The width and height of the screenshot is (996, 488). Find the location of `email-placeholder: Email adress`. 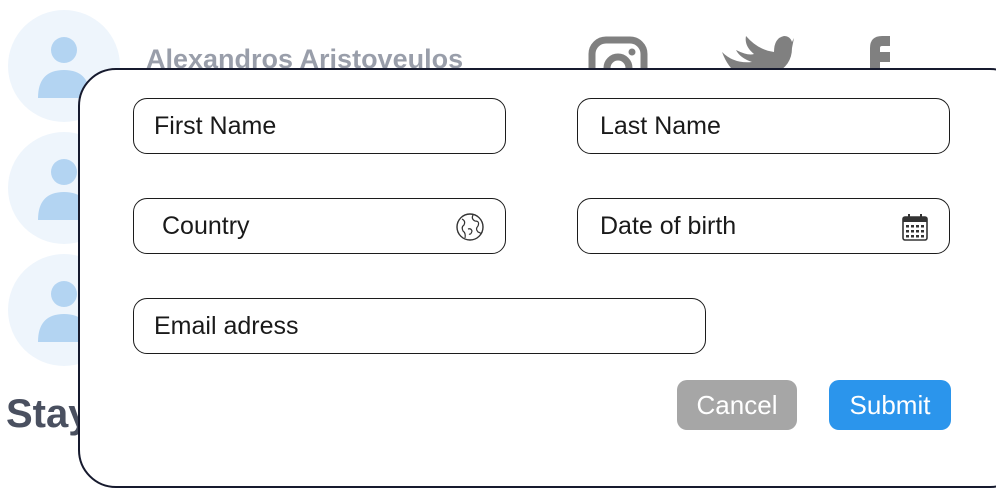

email-placeholder: Email adress is located at coordinates (226, 325).